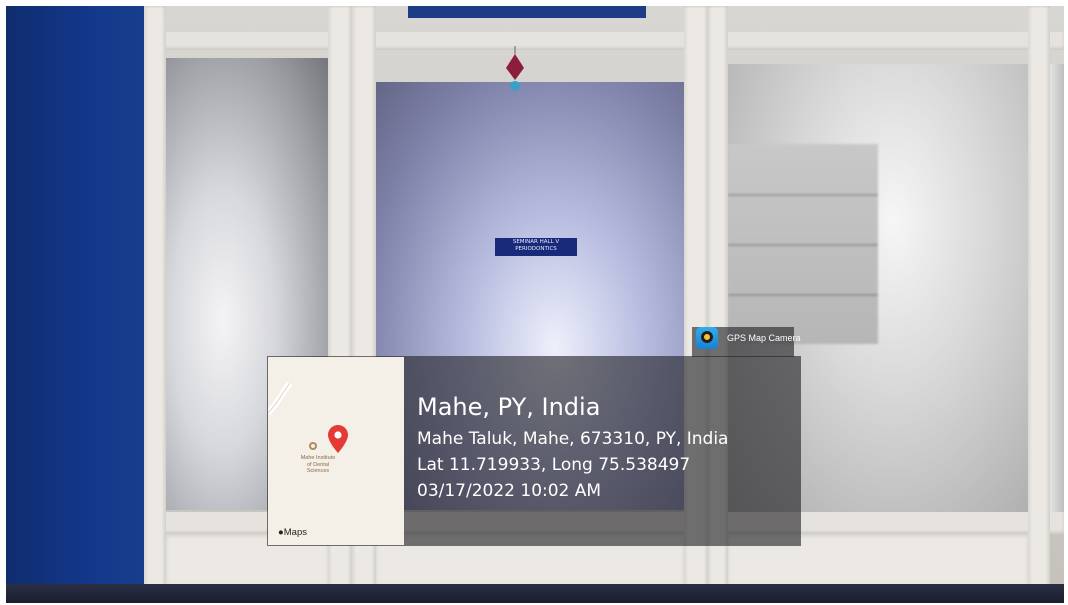  What do you see at coordinates (536, 242) in the screenshot?
I see `door-sign-line1: SEMINAR HALL V` at bounding box center [536, 242].